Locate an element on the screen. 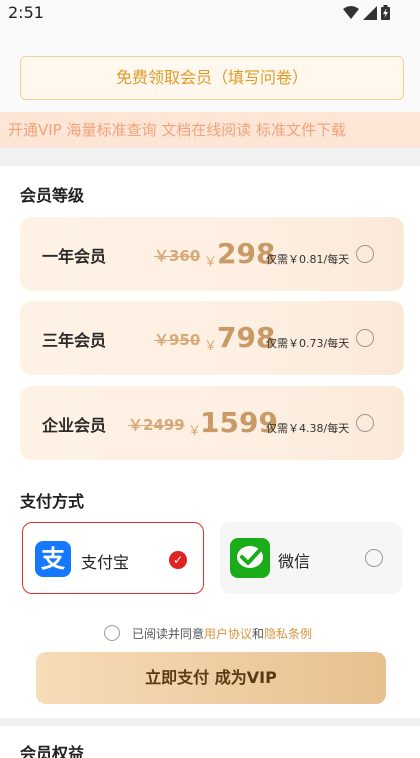  status-icons is located at coordinates (366, 12).